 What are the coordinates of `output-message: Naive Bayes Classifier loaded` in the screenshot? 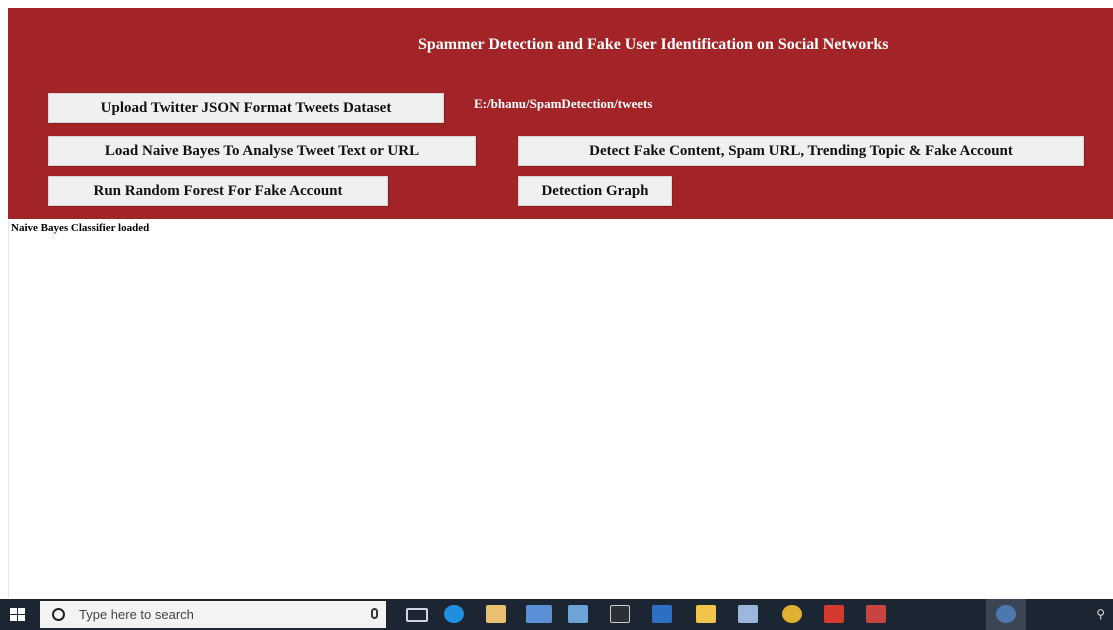 It's located at (80, 228).